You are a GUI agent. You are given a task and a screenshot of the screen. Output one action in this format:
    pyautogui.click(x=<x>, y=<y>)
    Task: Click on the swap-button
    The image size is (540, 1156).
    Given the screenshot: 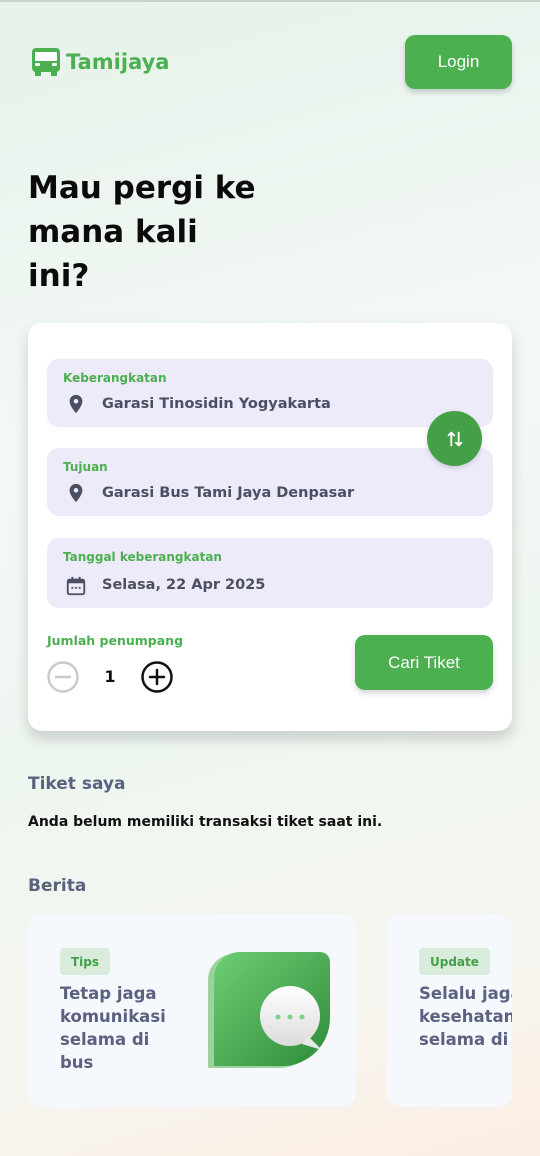 What is the action you would take?
    pyautogui.click(x=454, y=438)
    